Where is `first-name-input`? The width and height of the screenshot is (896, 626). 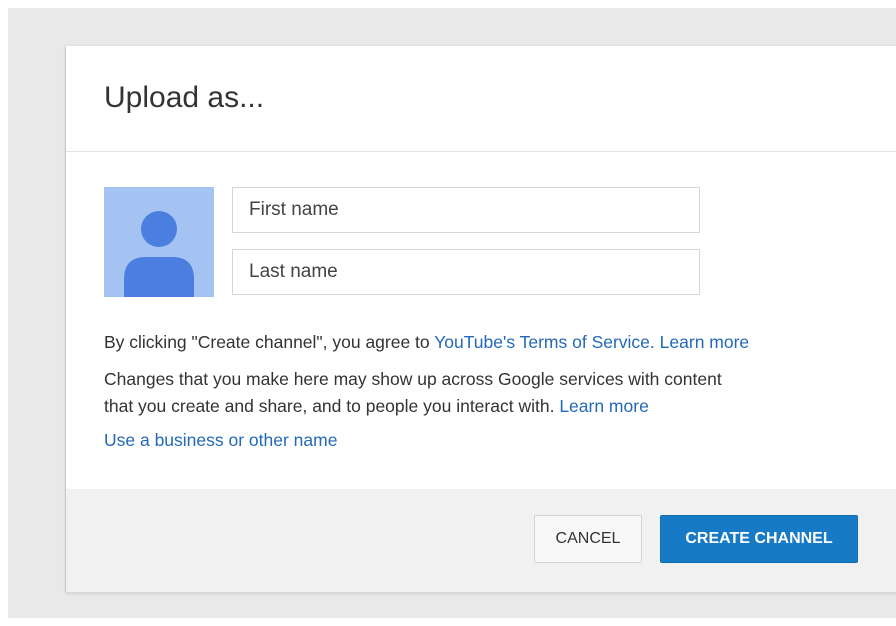 first-name-input is located at coordinates (466, 210).